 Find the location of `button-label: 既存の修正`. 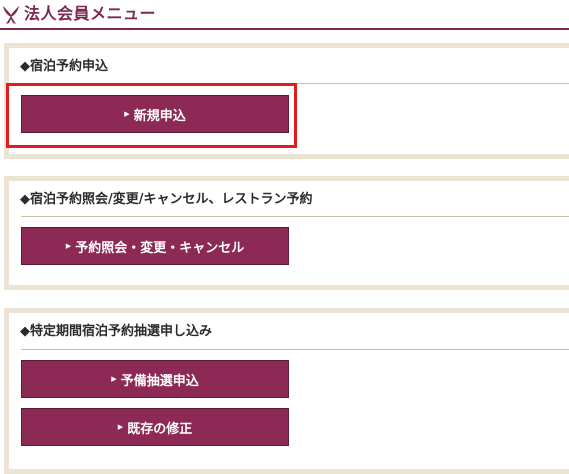

button-label: 既存の修正 is located at coordinates (160, 429).